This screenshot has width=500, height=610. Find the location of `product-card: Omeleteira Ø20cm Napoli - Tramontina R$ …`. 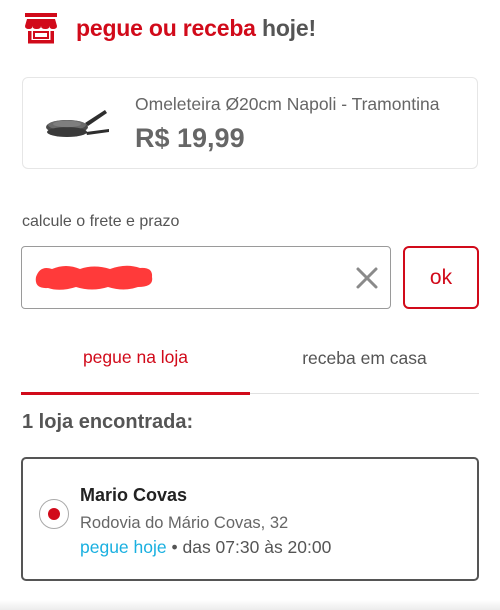

product-card: Omeleteira Ø20cm Napoli - Tramontina R$ … is located at coordinates (250, 123).